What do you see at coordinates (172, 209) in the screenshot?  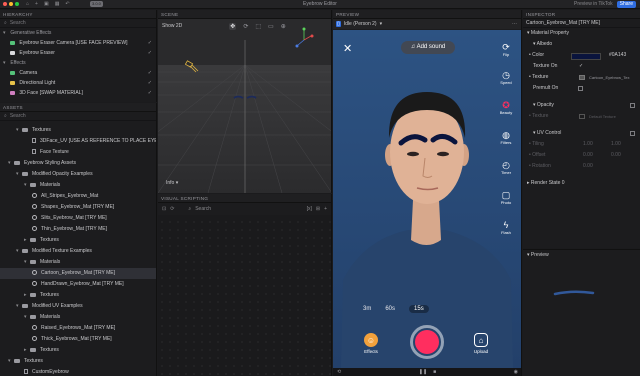 I see `refresh-icon: ⟳` at bounding box center [172, 209].